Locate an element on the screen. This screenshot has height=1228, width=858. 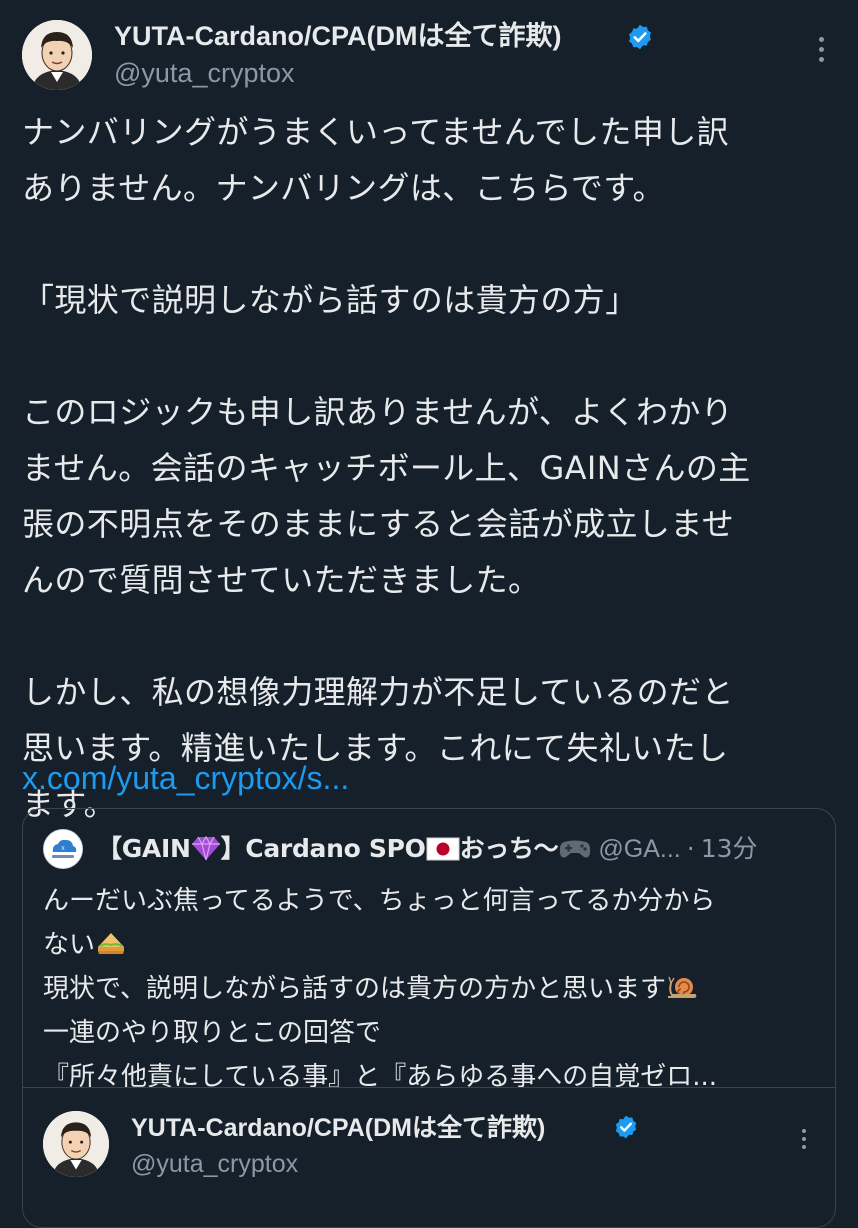
quoted-tweet-header: 【GAIN 】Cardano SPO おっち〜 @GA... · 13分 is located at coordinates (427, 849).